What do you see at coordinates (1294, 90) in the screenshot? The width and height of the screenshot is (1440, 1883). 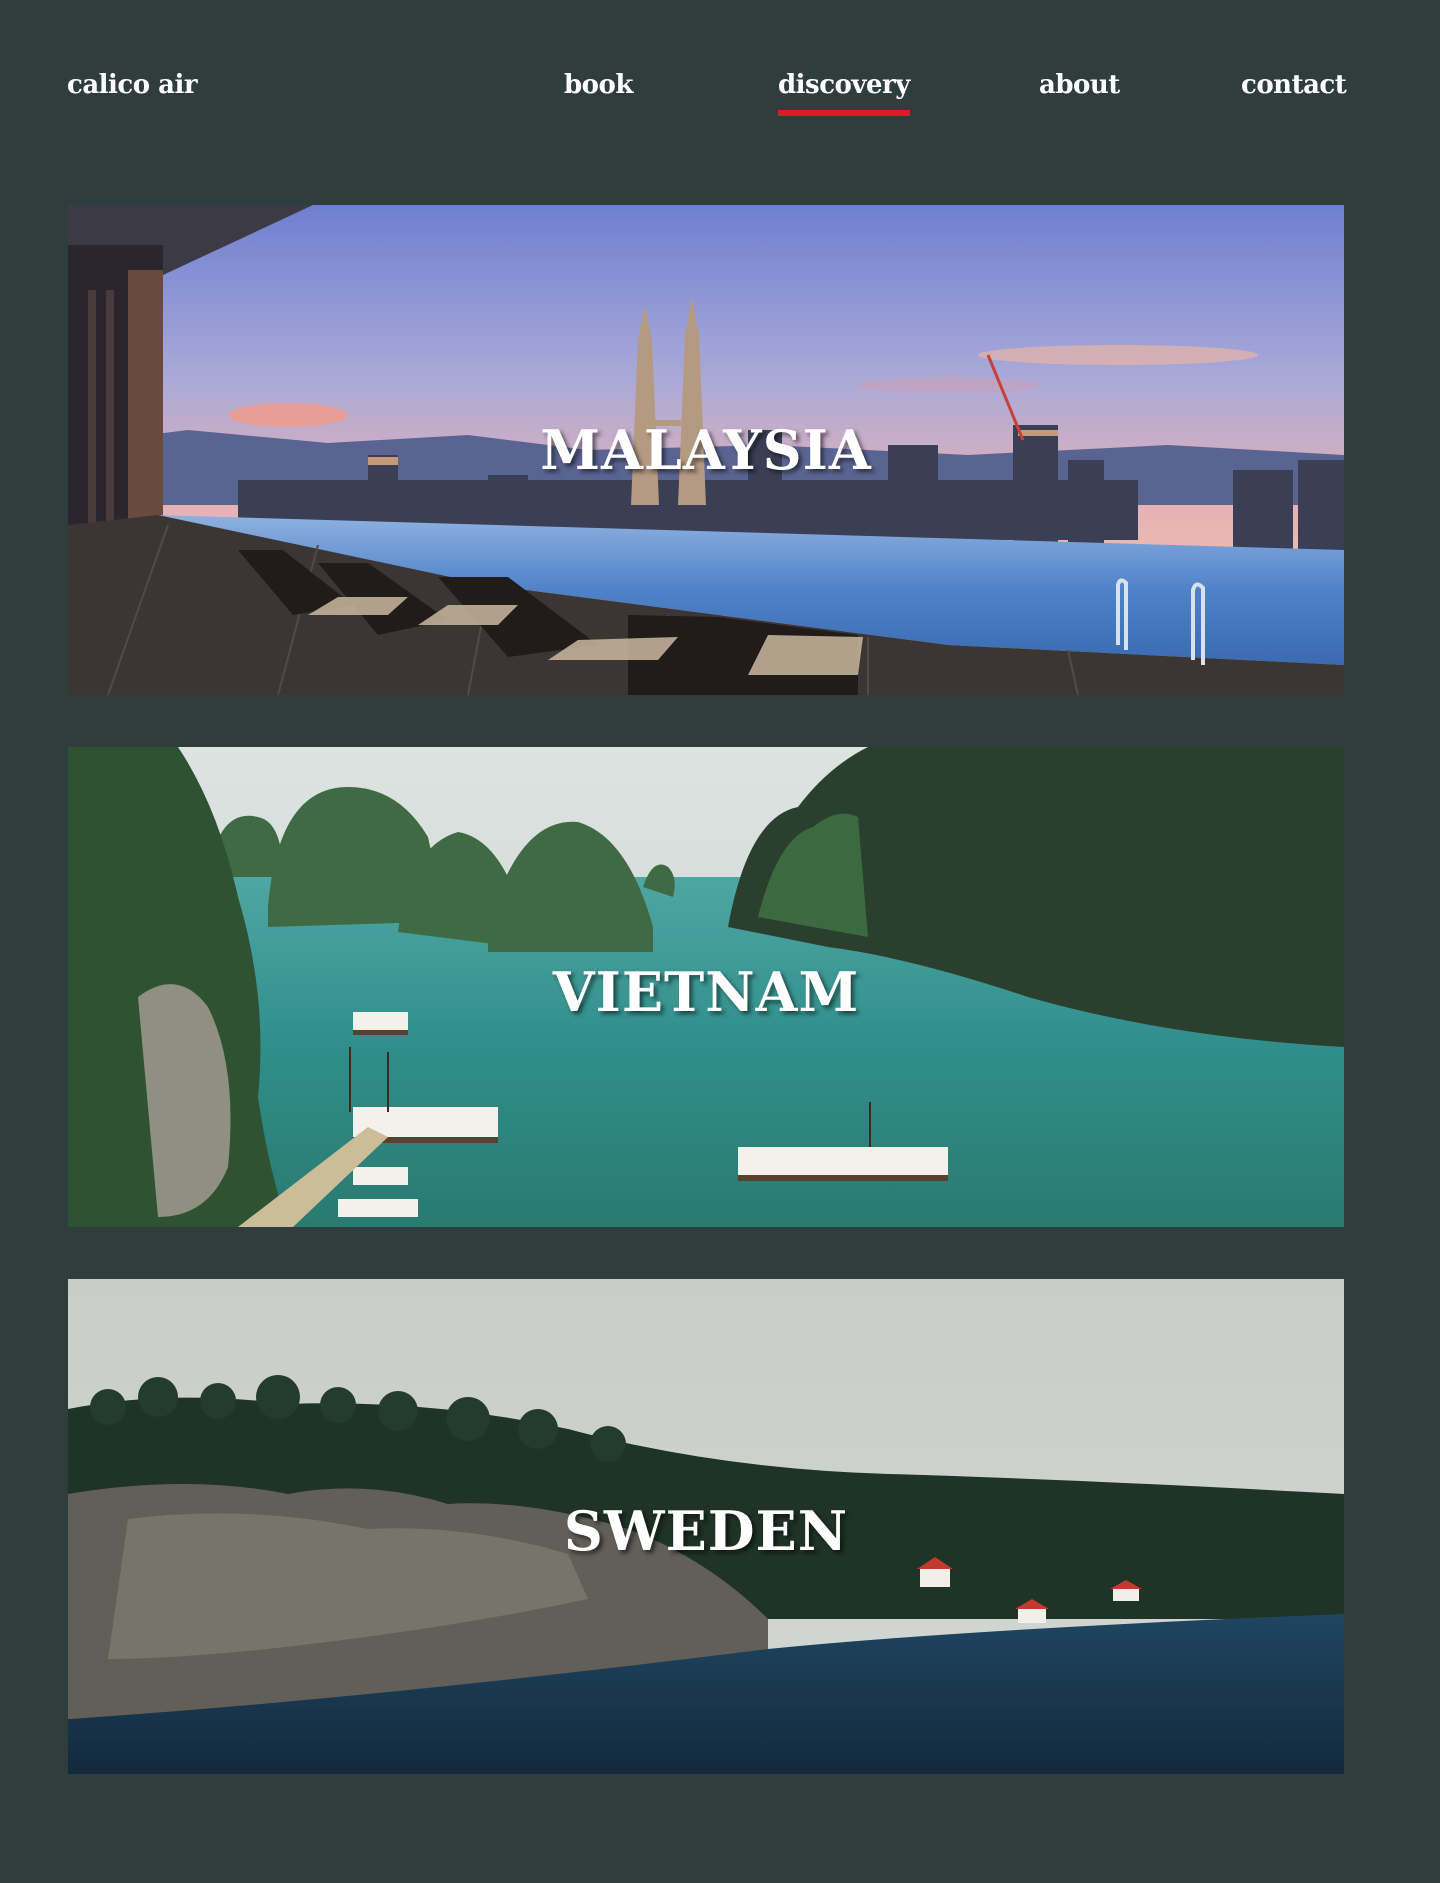 I see `nav-link-contact: contact` at bounding box center [1294, 90].